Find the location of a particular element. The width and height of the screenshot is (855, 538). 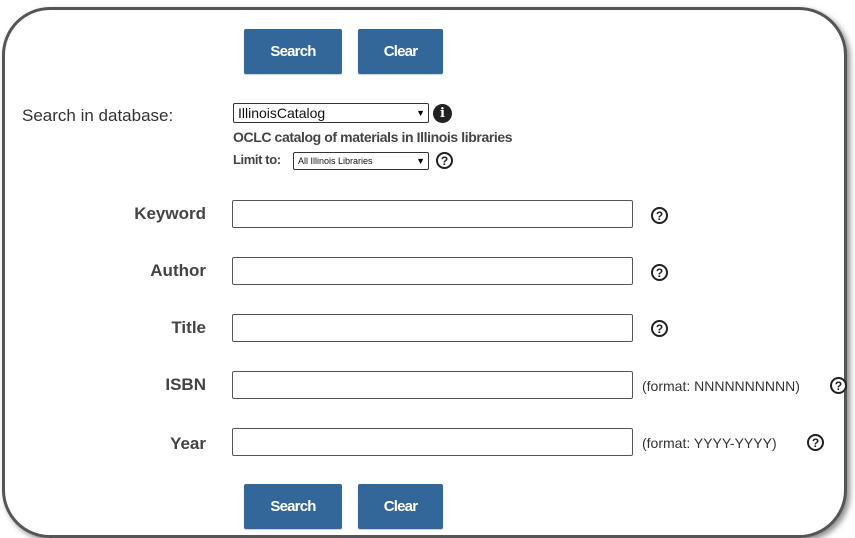

search-button-top: Search is located at coordinates (293, 51).